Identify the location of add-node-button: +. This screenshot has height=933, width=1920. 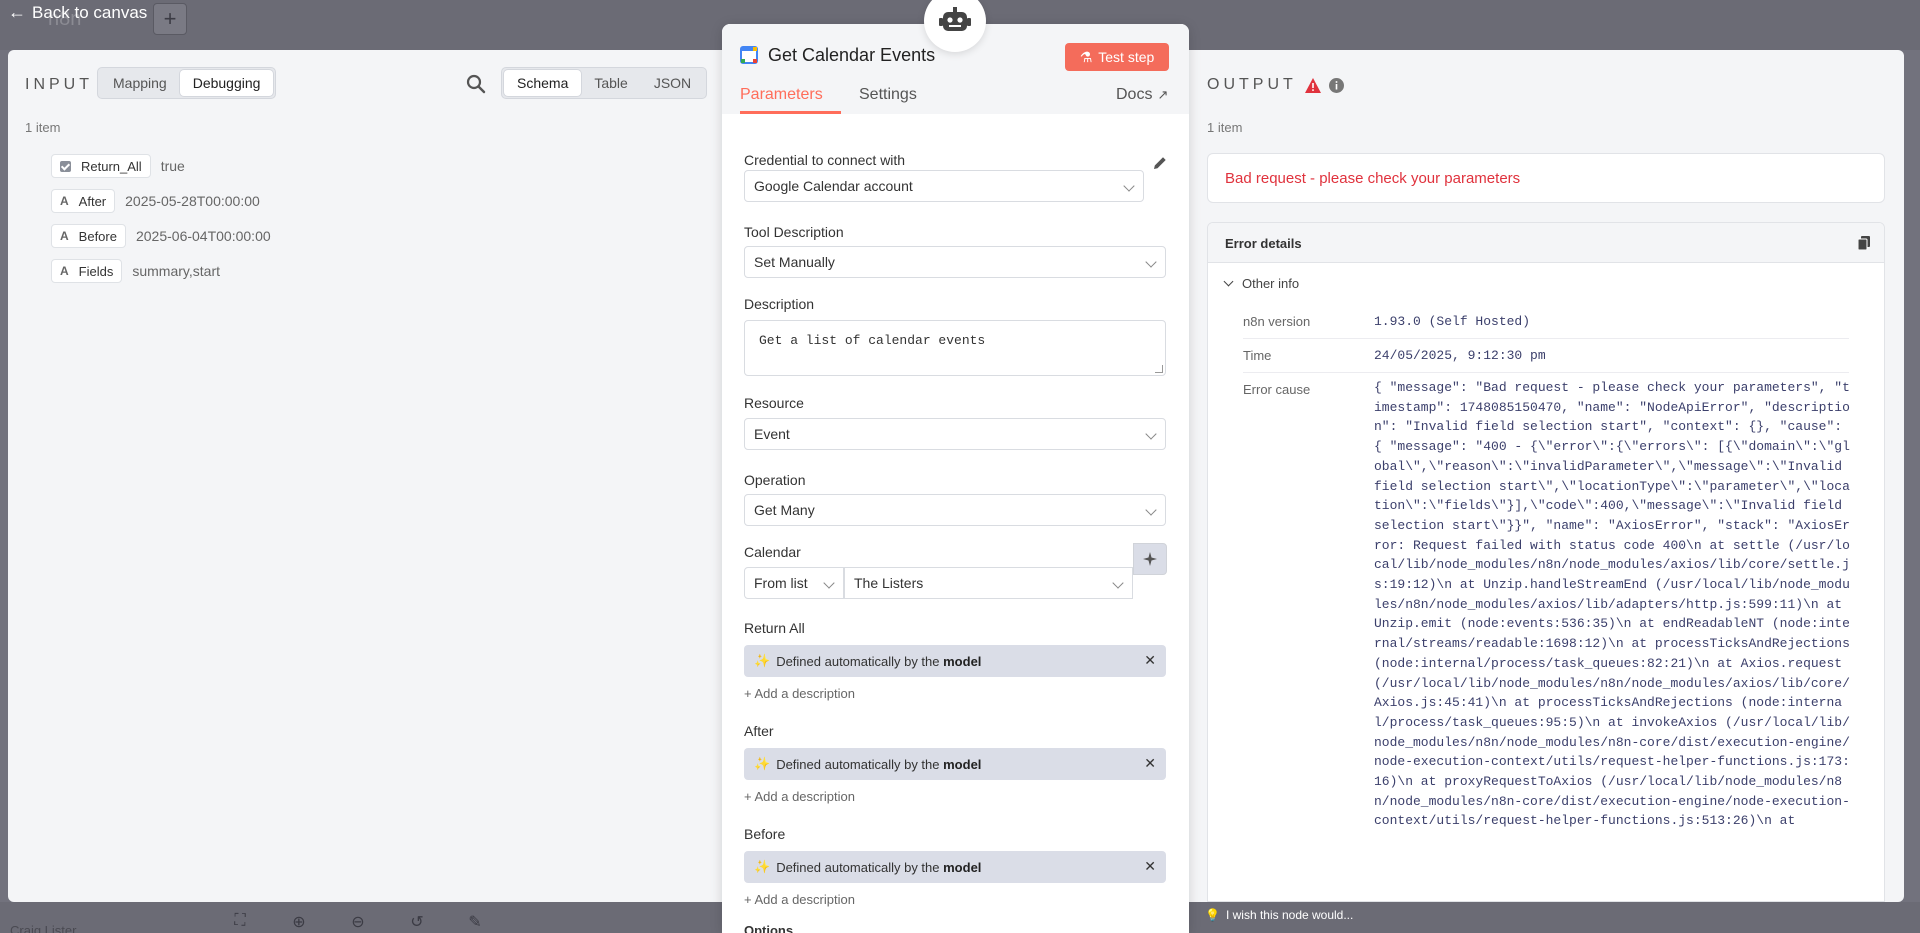
(170, 19).